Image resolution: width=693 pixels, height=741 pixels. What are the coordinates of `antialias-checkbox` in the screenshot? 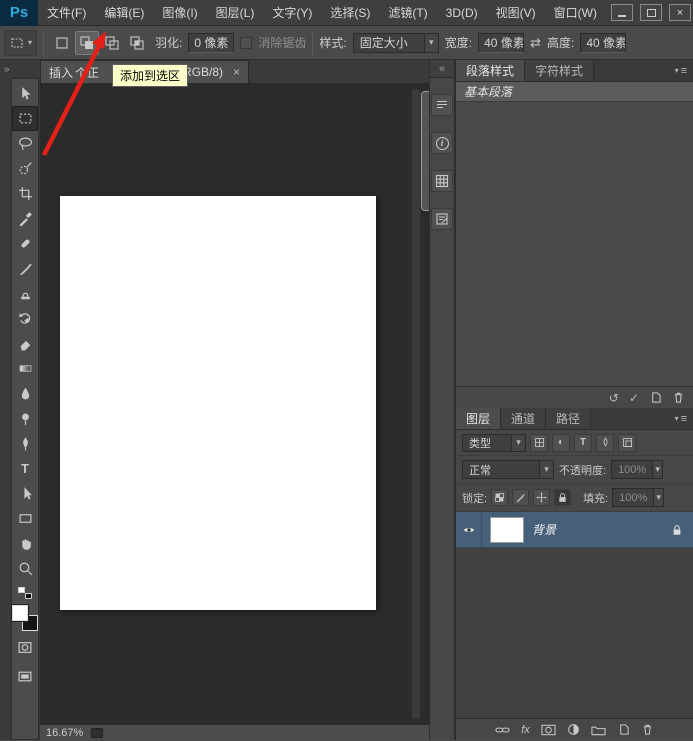 It's located at (246, 42).